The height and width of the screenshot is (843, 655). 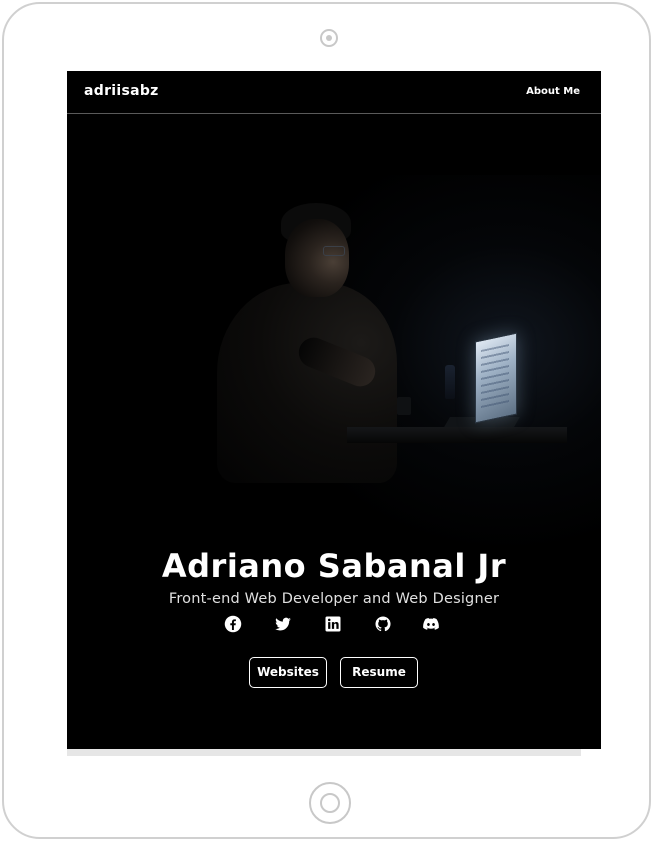 What do you see at coordinates (334, 566) in the screenshot?
I see `hero-title: Adriano Sabanal Jr` at bounding box center [334, 566].